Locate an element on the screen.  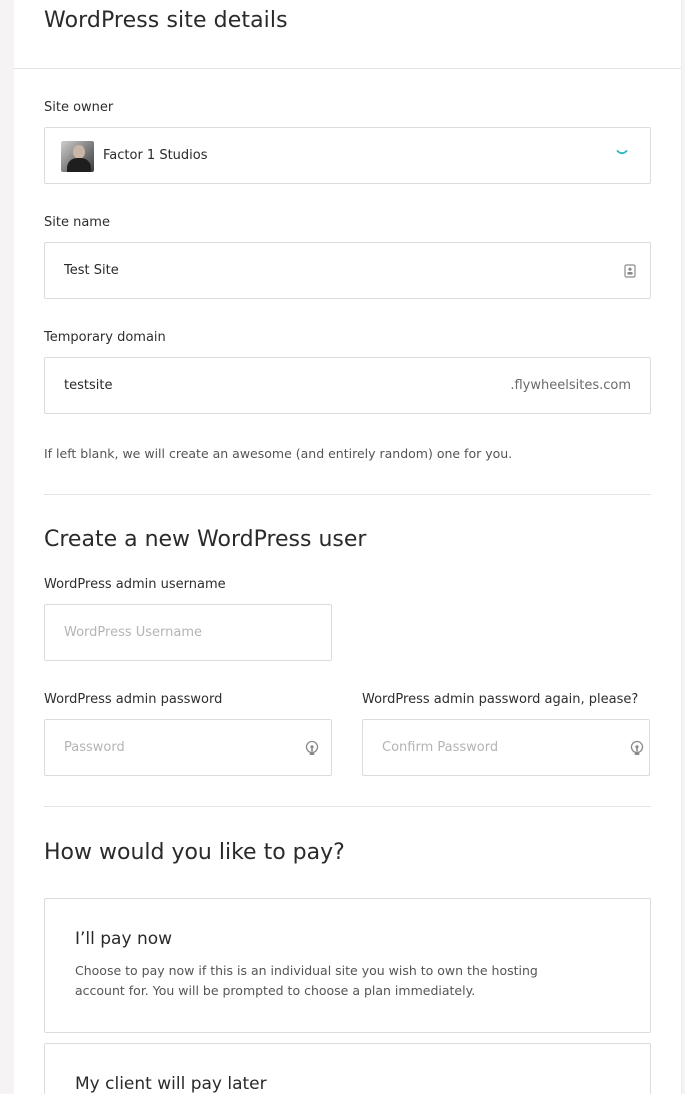
temp-domain-input: testsite is located at coordinates (88, 385).